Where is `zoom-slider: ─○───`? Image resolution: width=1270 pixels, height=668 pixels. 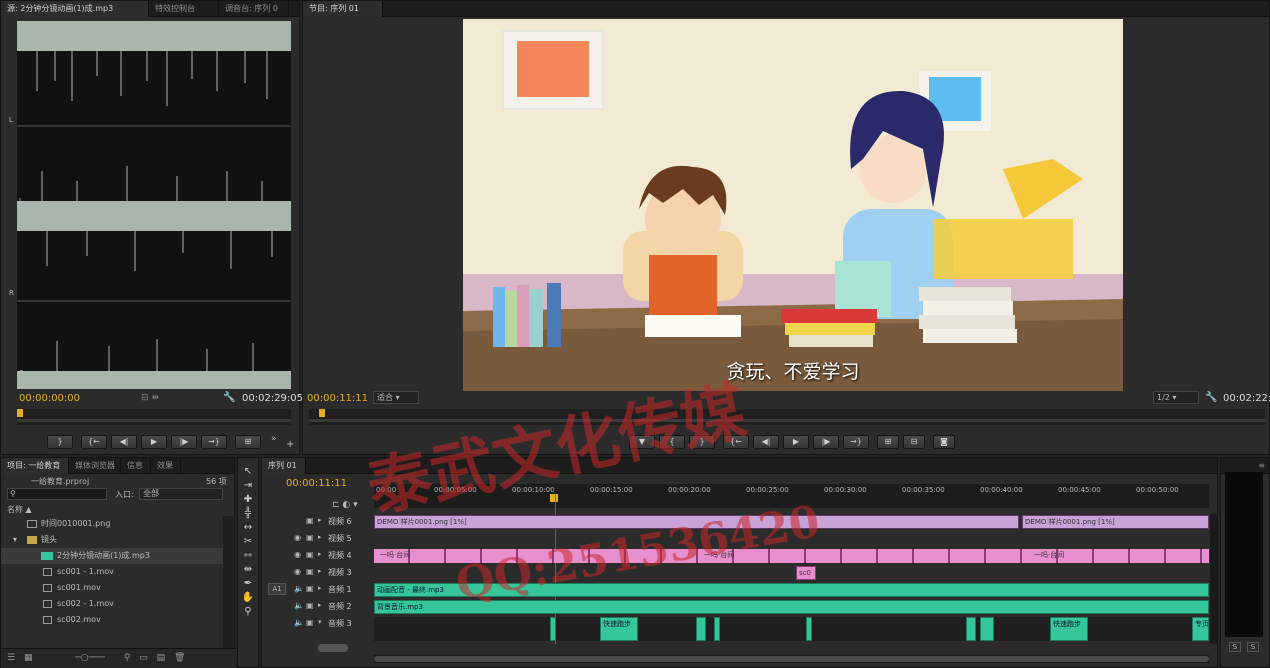 zoom-slider: ─○─── is located at coordinates (90, 658).